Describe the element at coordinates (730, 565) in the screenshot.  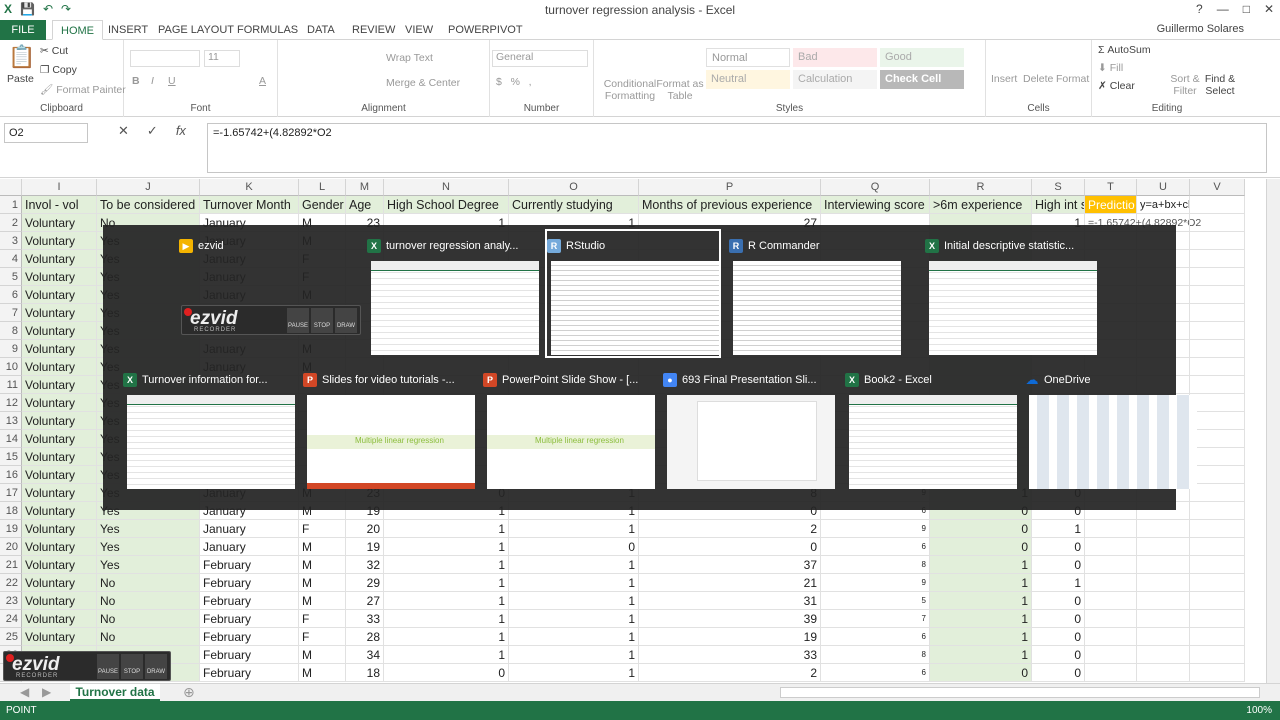
I see `cell-p: 37` at that location.